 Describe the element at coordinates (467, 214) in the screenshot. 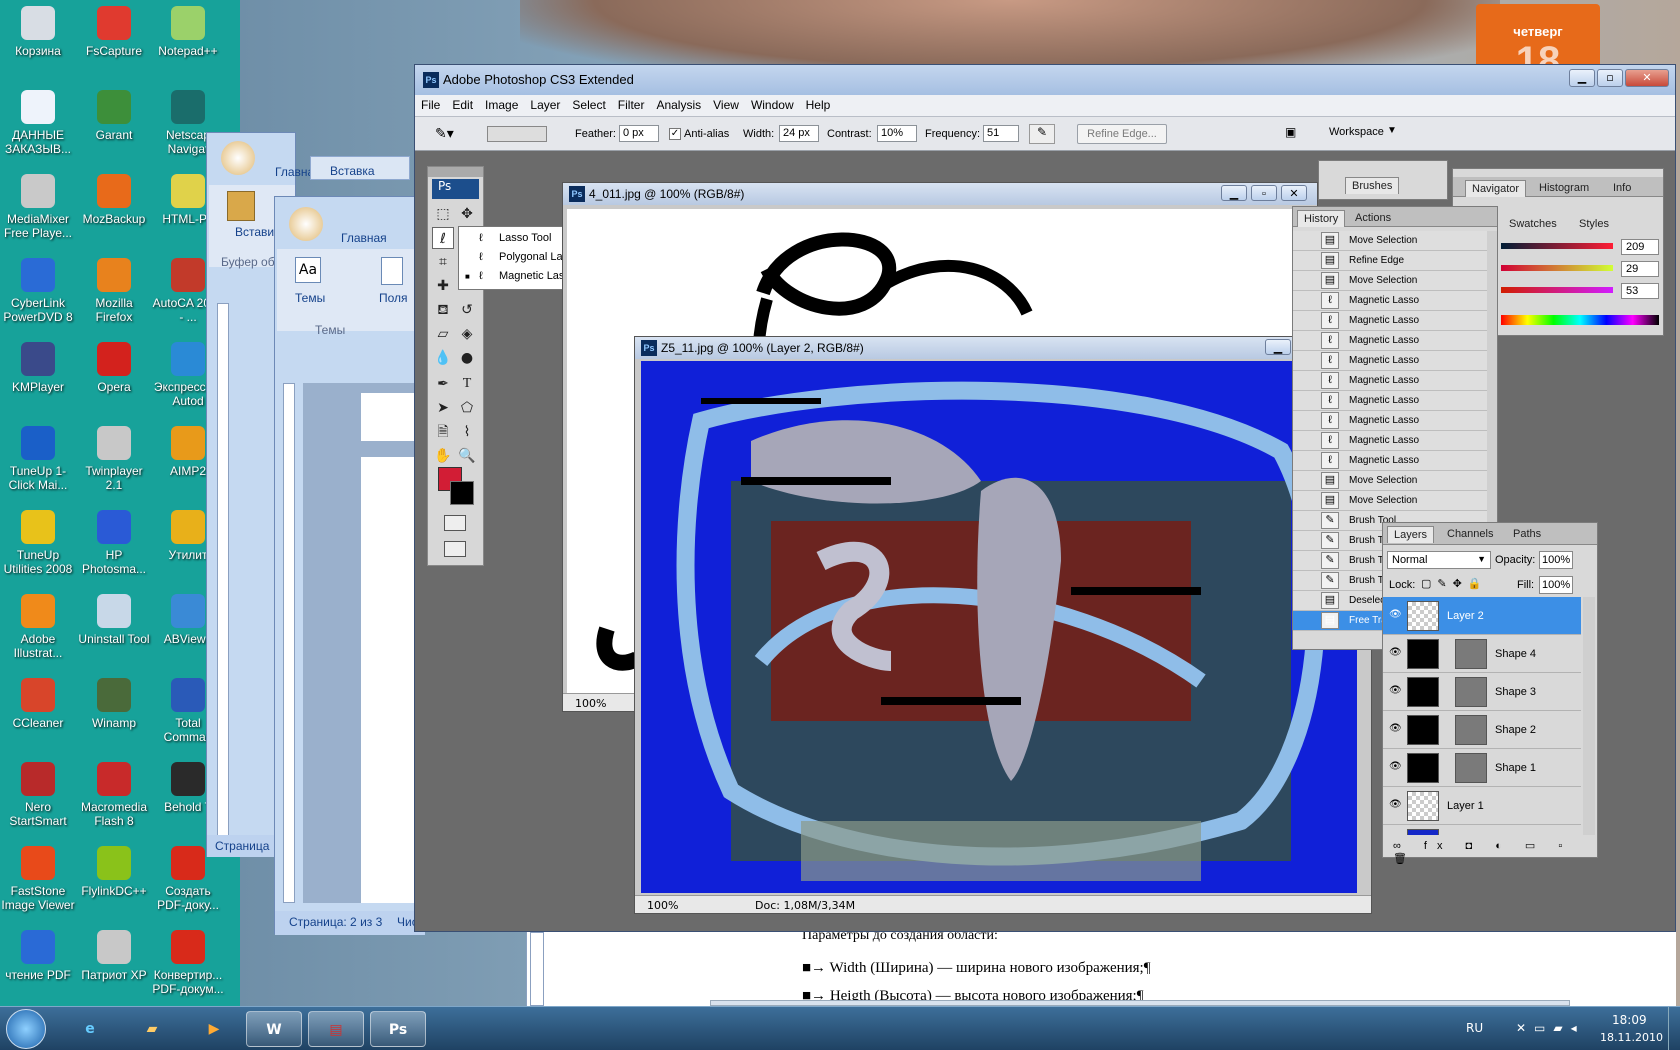

I see `move-tool-icon: ✥` at that location.